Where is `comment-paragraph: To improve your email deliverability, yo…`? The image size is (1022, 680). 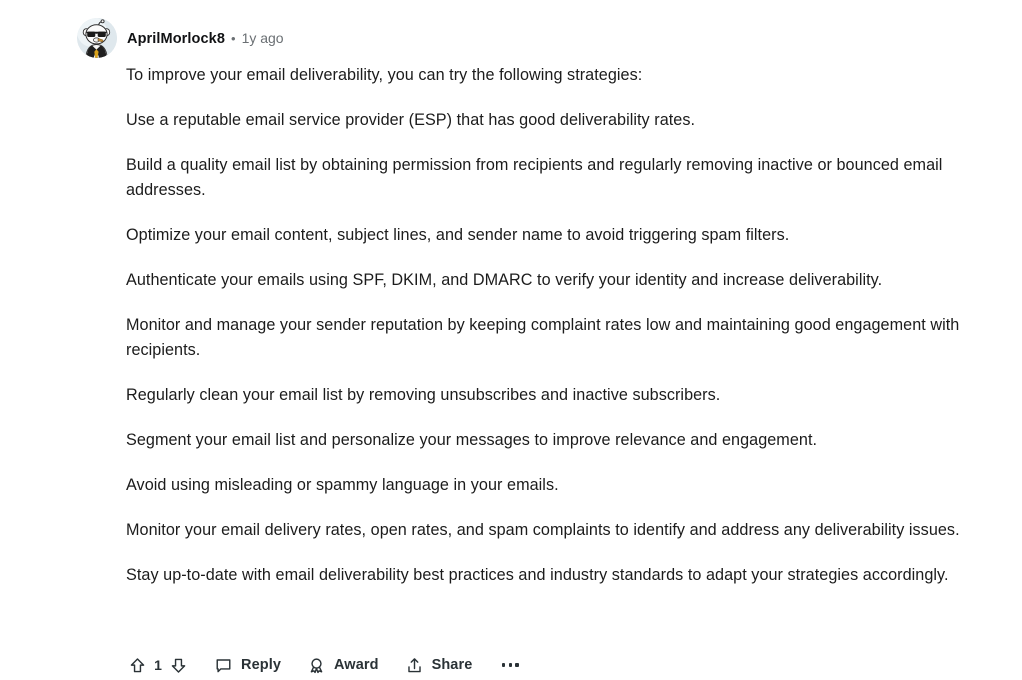 comment-paragraph: To improve your email deliverability, yo… is located at coordinates (384, 75).